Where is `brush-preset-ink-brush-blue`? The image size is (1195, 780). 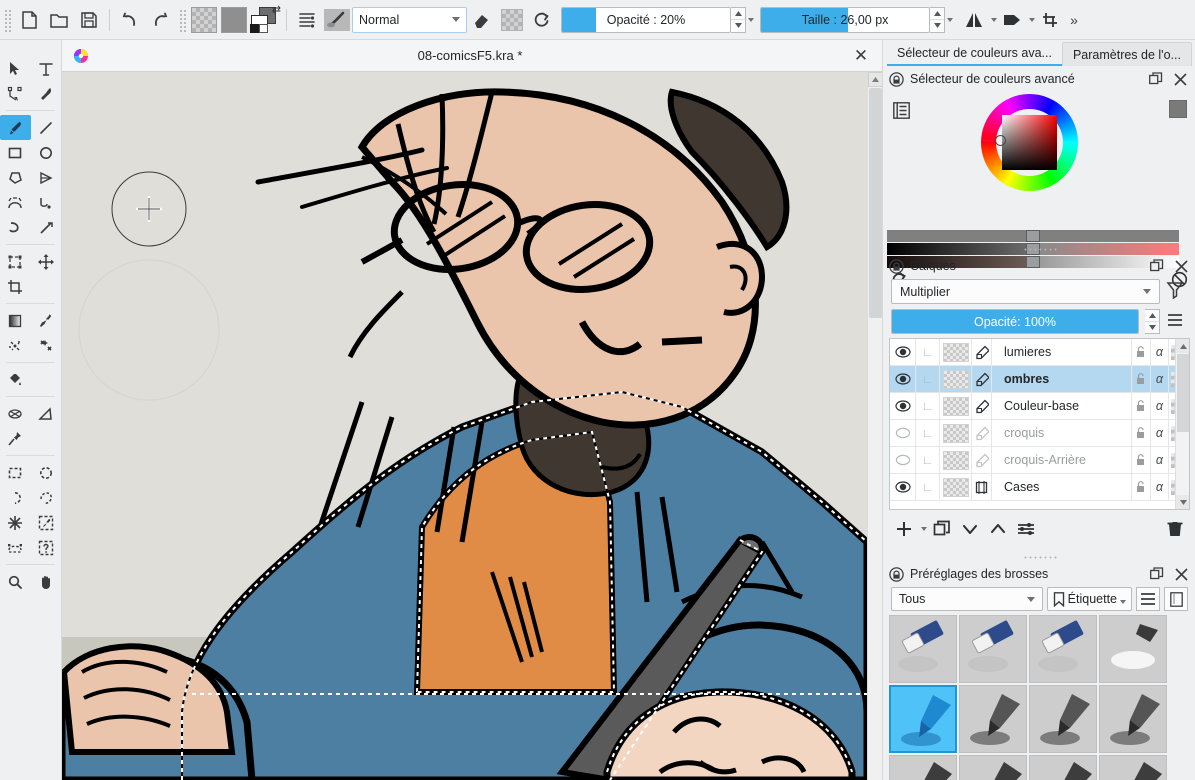
brush-preset-ink-brush-blue is located at coordinates (923, 719).